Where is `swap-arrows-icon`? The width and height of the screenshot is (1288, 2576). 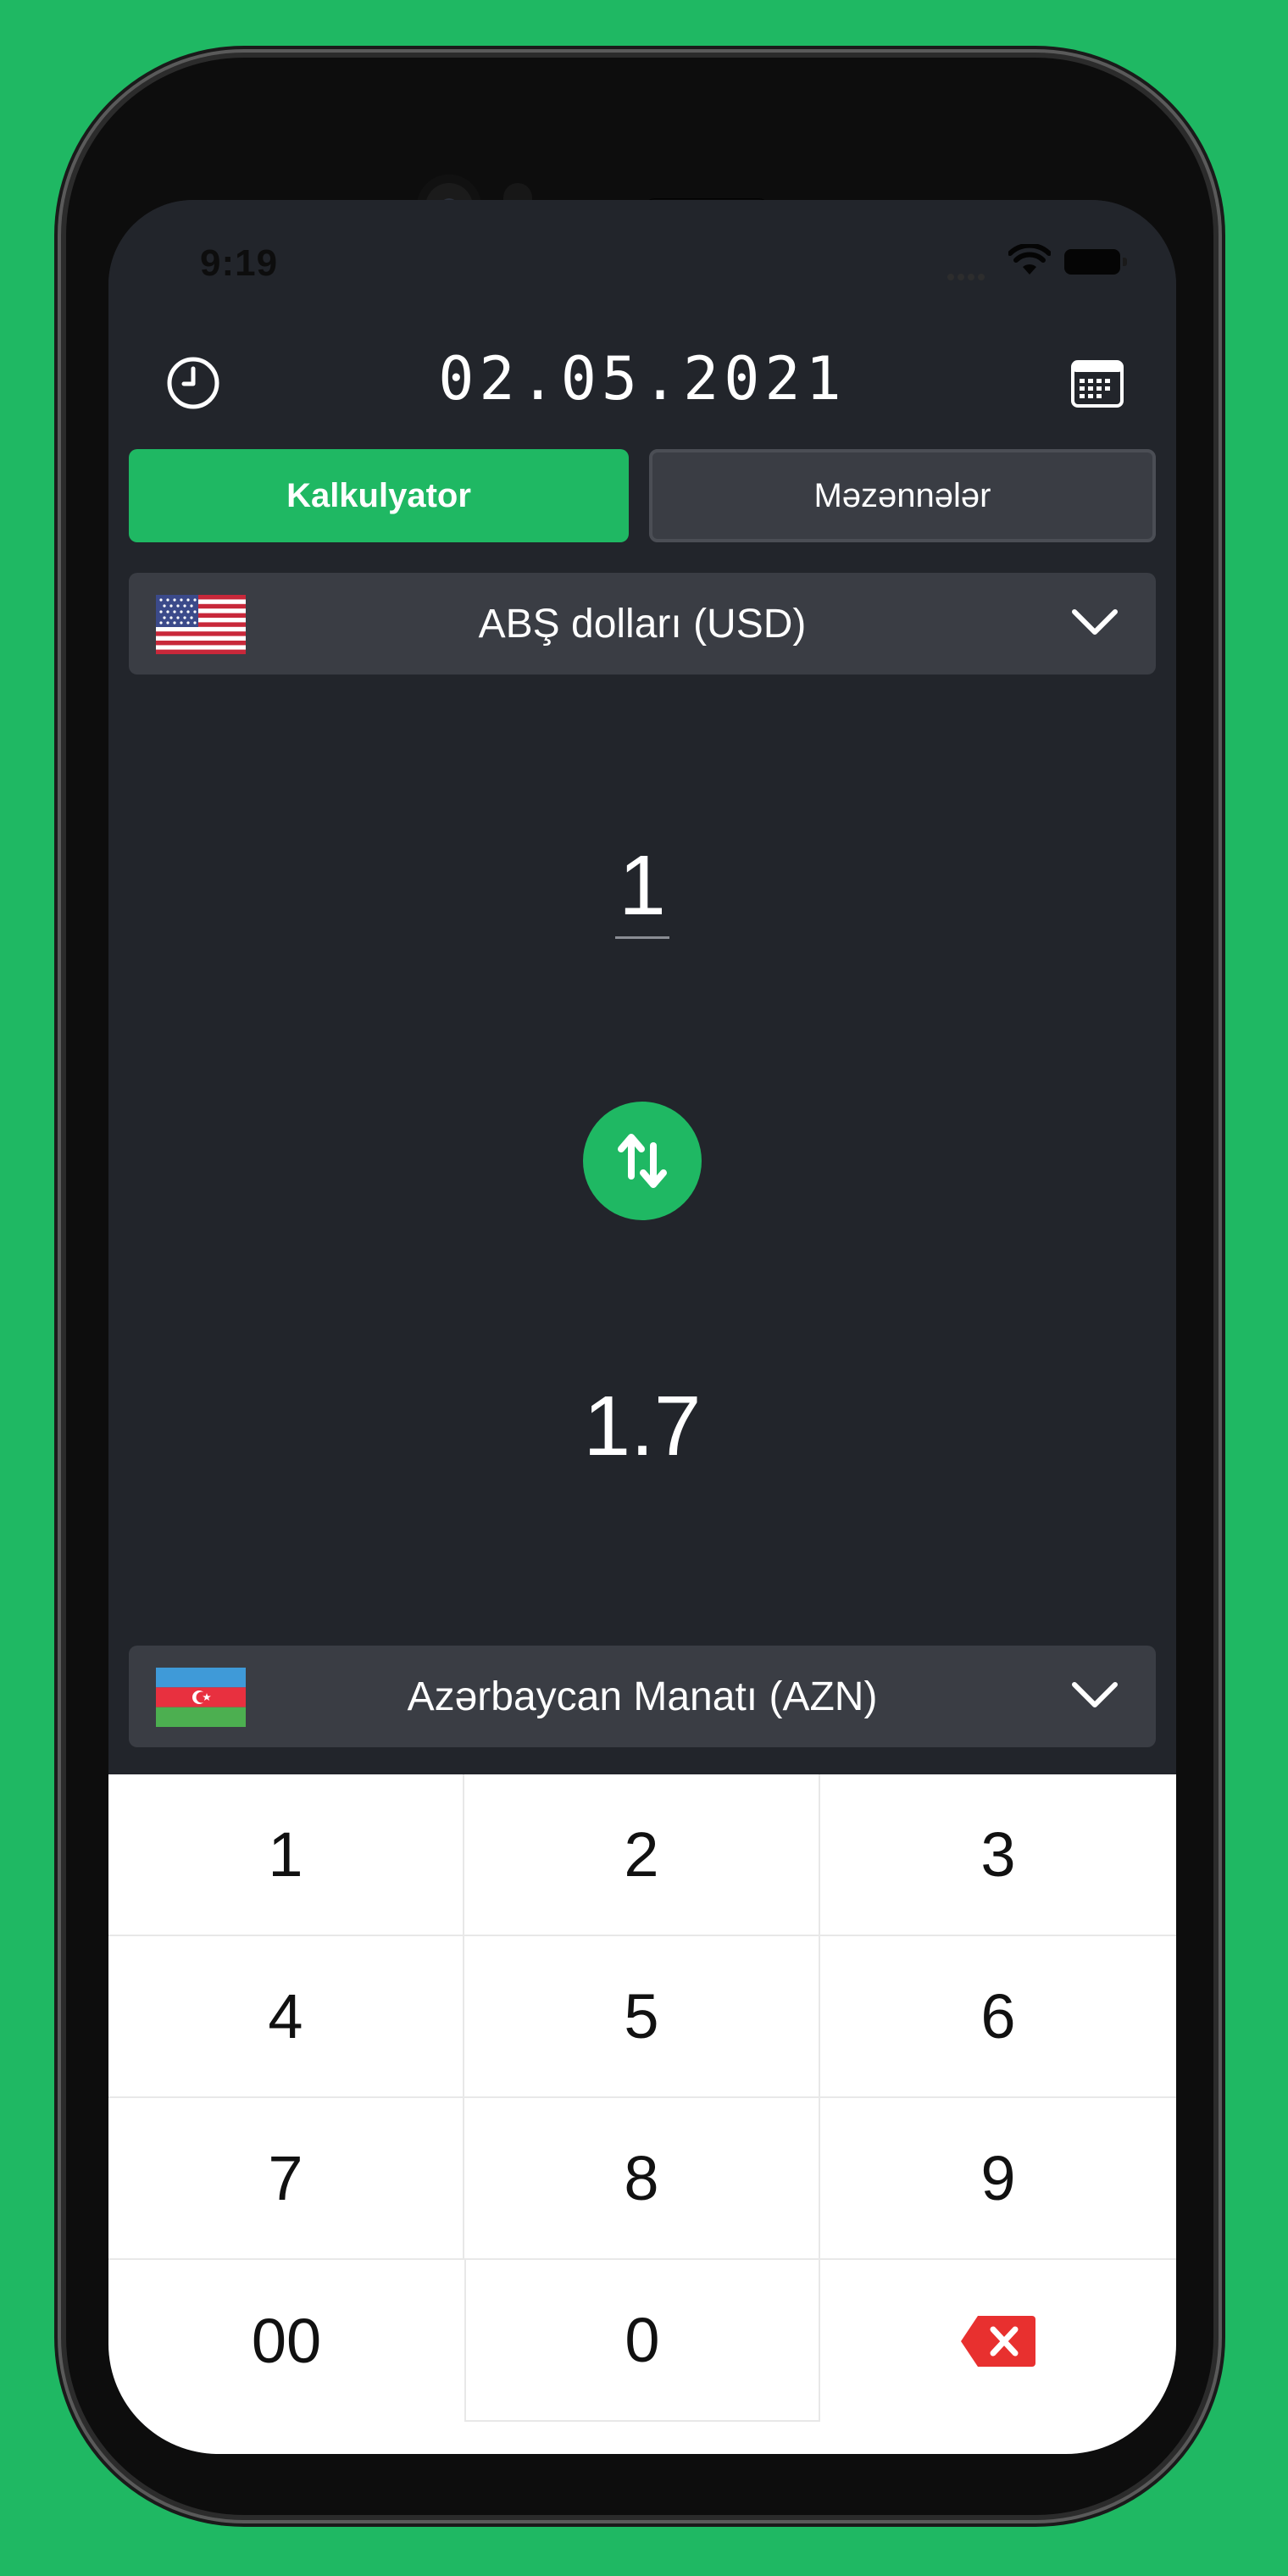
swap-arrows-icon is located at coordinates (642, 1161).